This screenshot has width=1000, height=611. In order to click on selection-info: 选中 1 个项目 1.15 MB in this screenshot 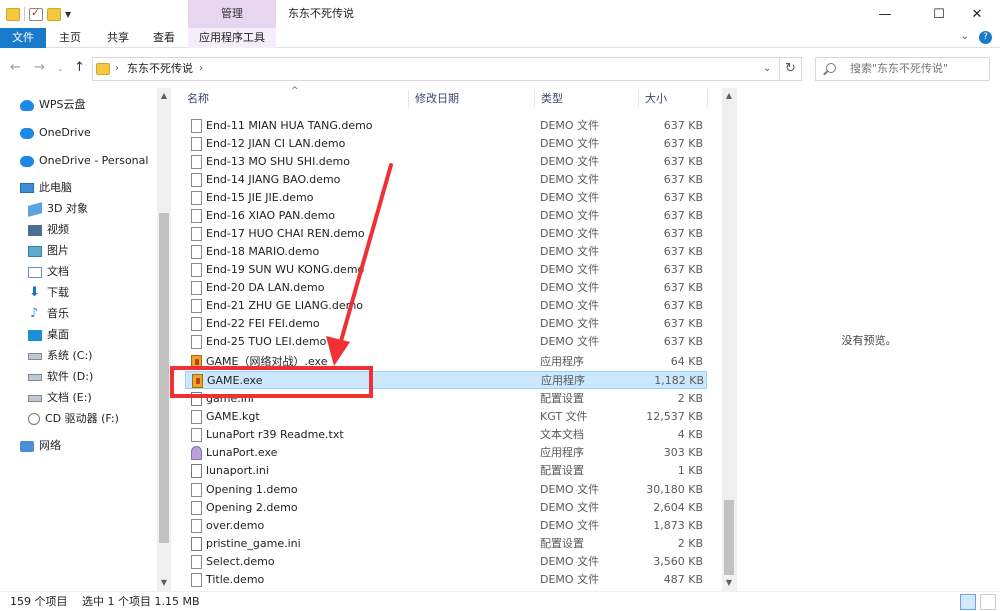, I will do `click(141, 601)`.